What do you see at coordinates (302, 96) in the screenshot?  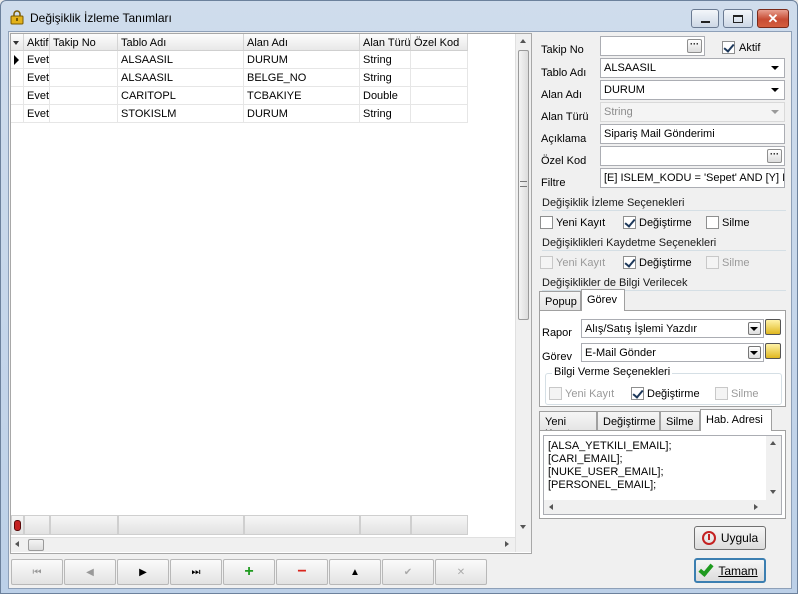 I see `cell-alan-adi: TCBAKIYE` at bounding box center [302, 96].